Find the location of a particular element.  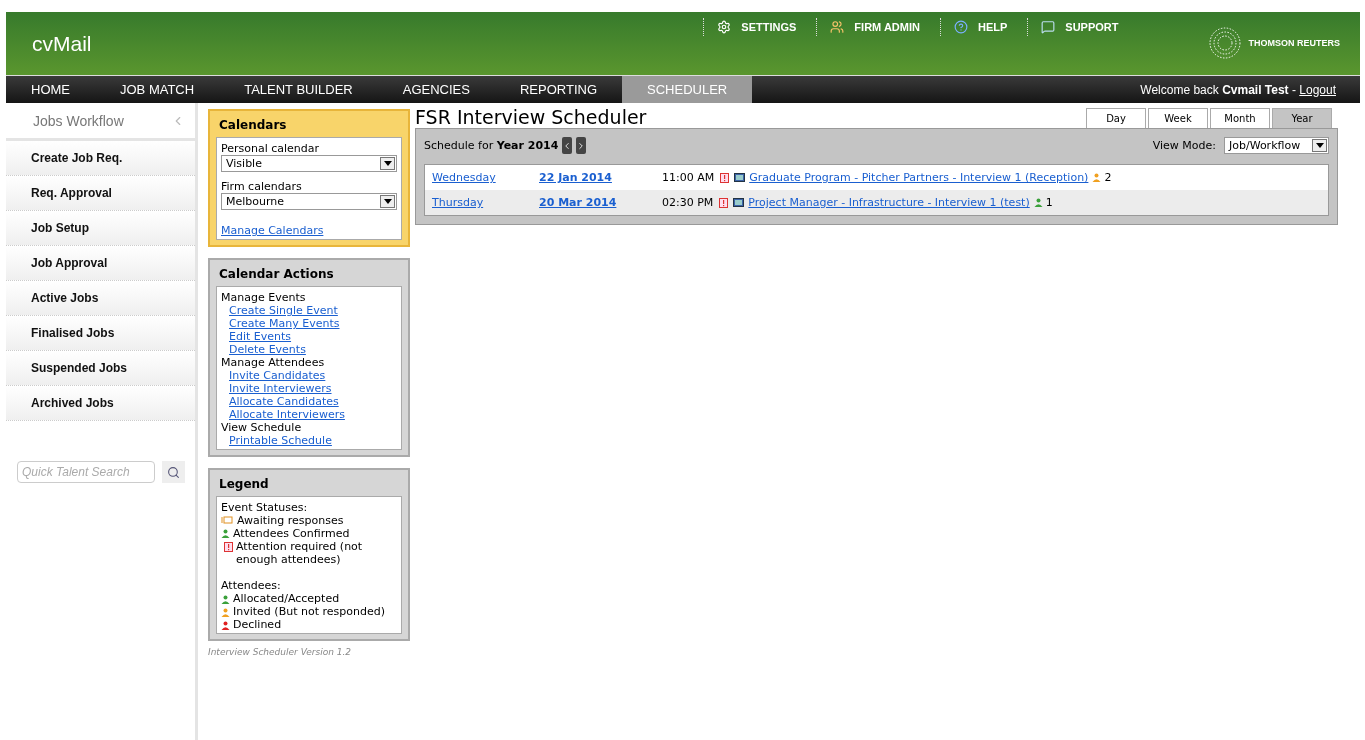

action-link: Allocate Candidates is located at coordinates (280, 401).